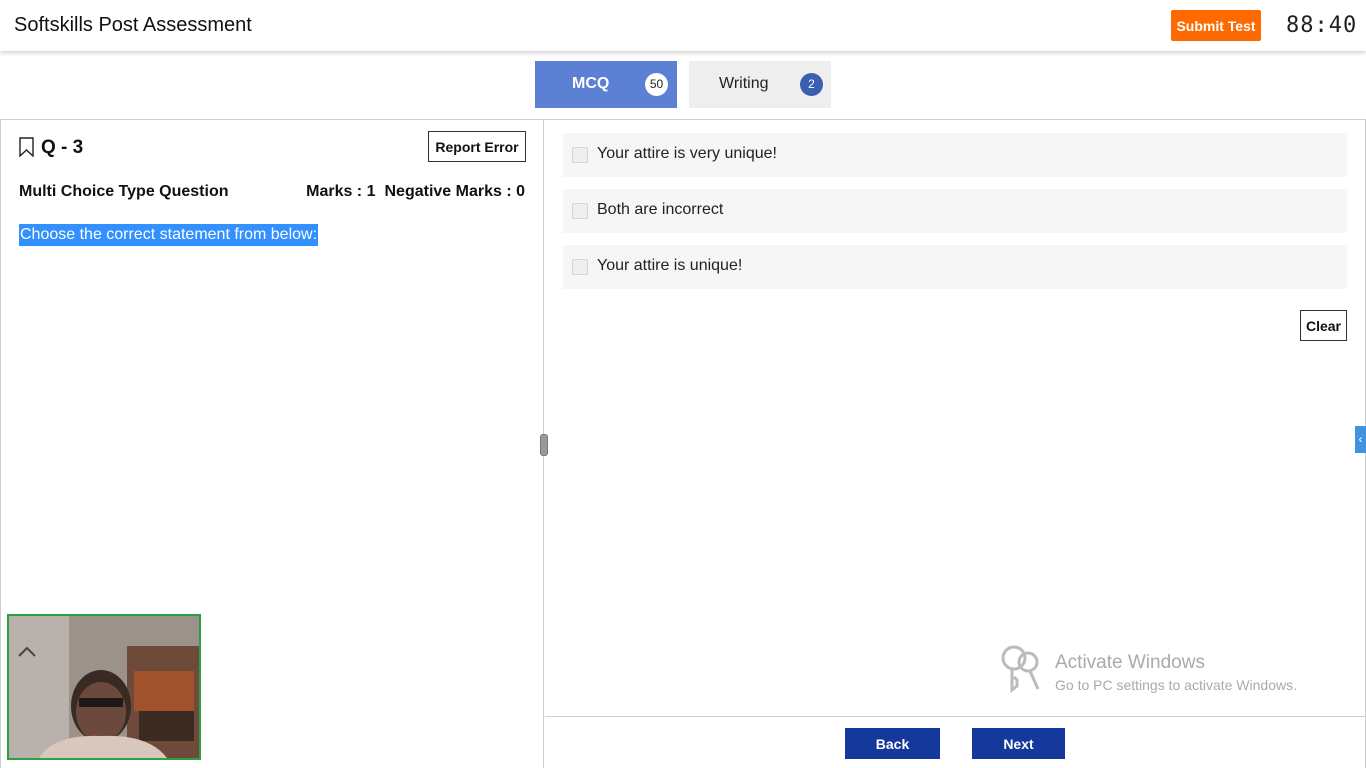 The width and height of the screenshot is (1366, 768). I want to click on marks-value: Marks : 1, so click(341, 191).